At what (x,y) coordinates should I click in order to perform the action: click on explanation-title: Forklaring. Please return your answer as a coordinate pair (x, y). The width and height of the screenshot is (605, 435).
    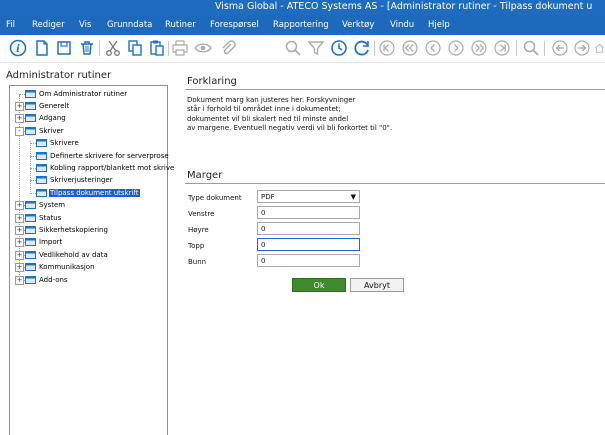
    Looking at the image, I should click on (212, 81).